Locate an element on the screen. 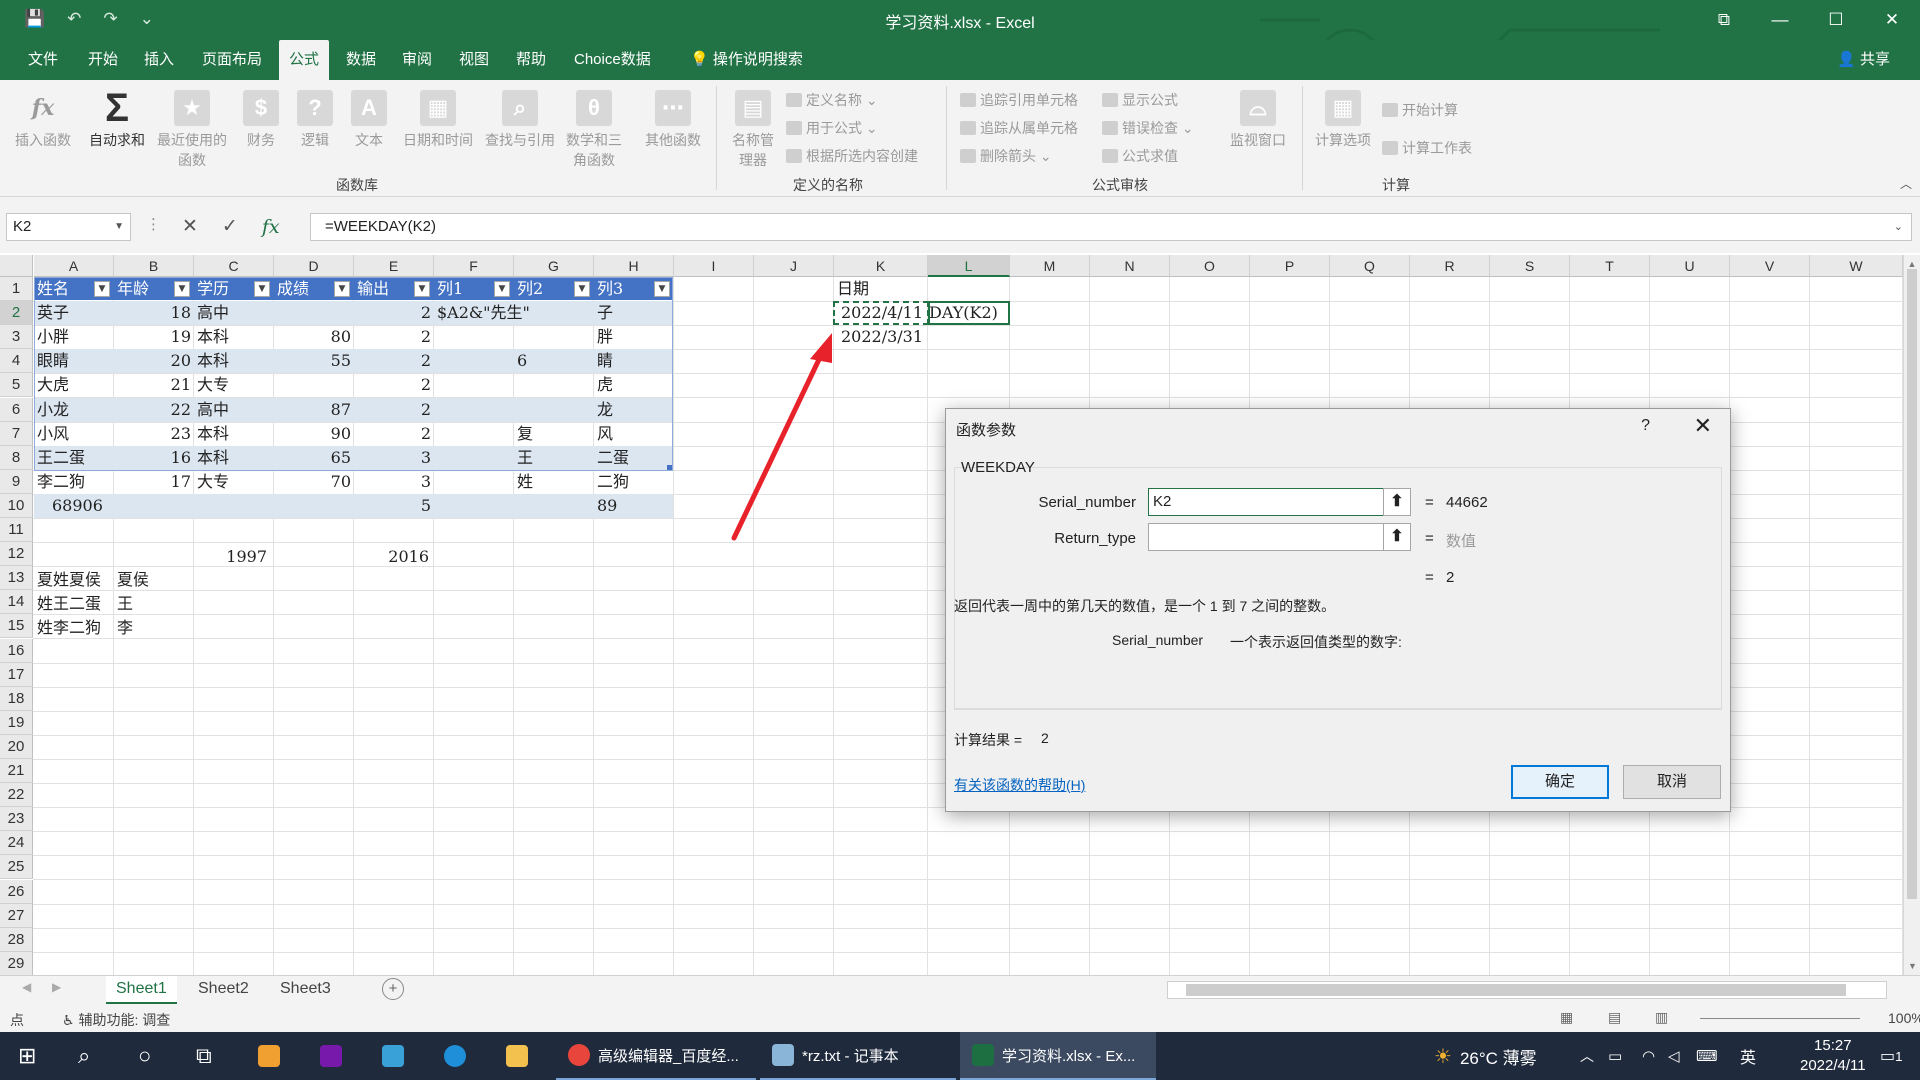 The height and width of the screenshot is (1080, 1920). row-header-28: 28 is located at coordinates (16, 939).